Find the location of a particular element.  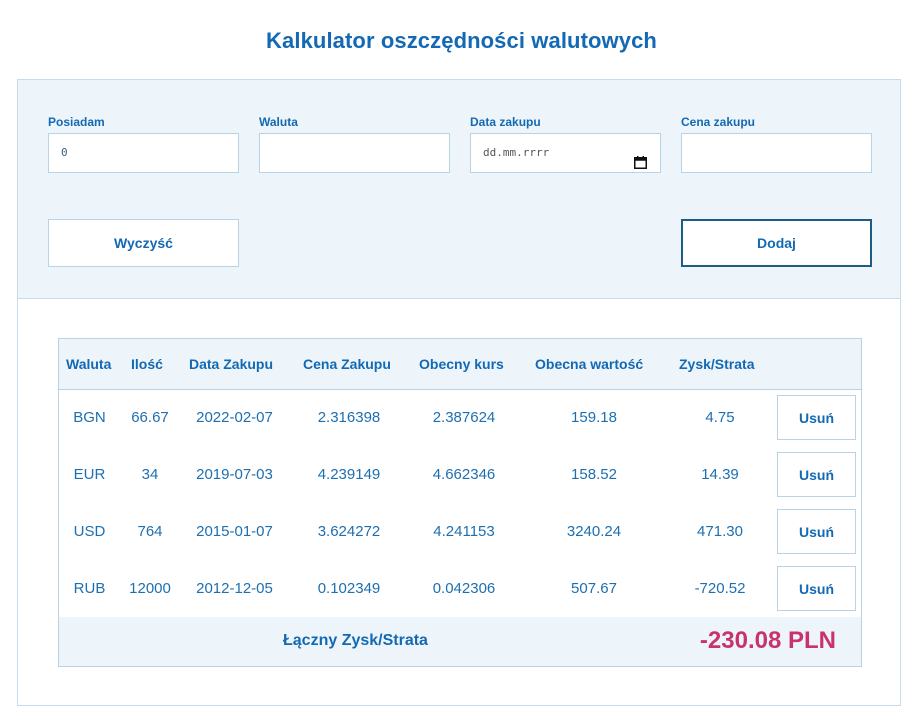

clear-button: Wyczyść is located at coordinates (143, 243).